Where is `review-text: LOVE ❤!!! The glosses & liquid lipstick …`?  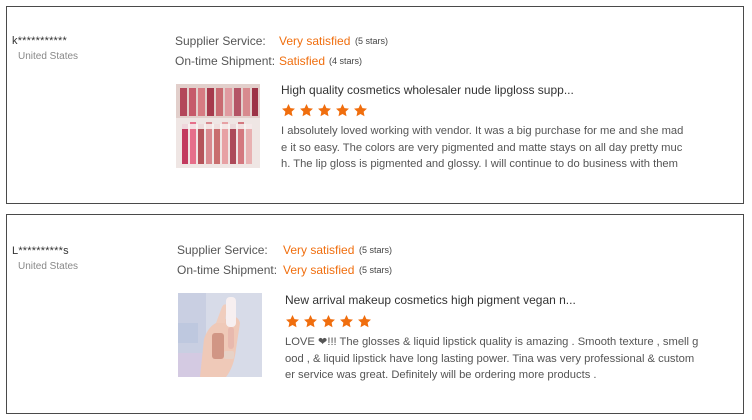 review-text: LOVE ❤!!! The glosses & liquid lipstick … is located at coordinates (492, 358).